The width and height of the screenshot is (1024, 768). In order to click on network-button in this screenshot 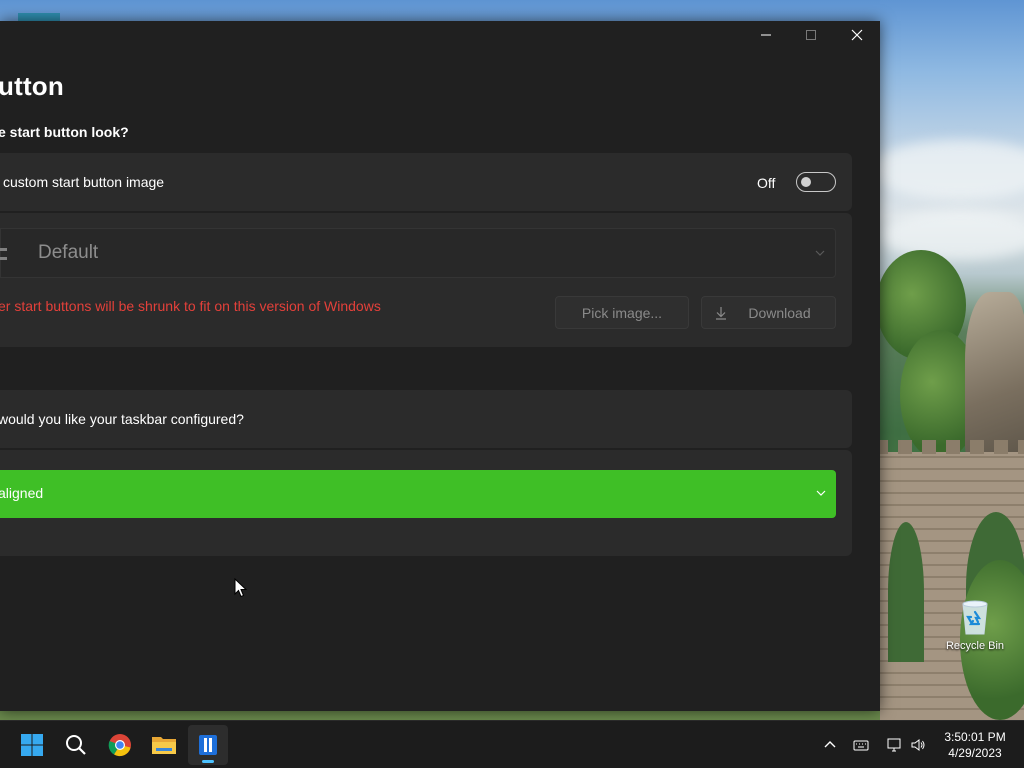, I will do `click(894, 744)`.